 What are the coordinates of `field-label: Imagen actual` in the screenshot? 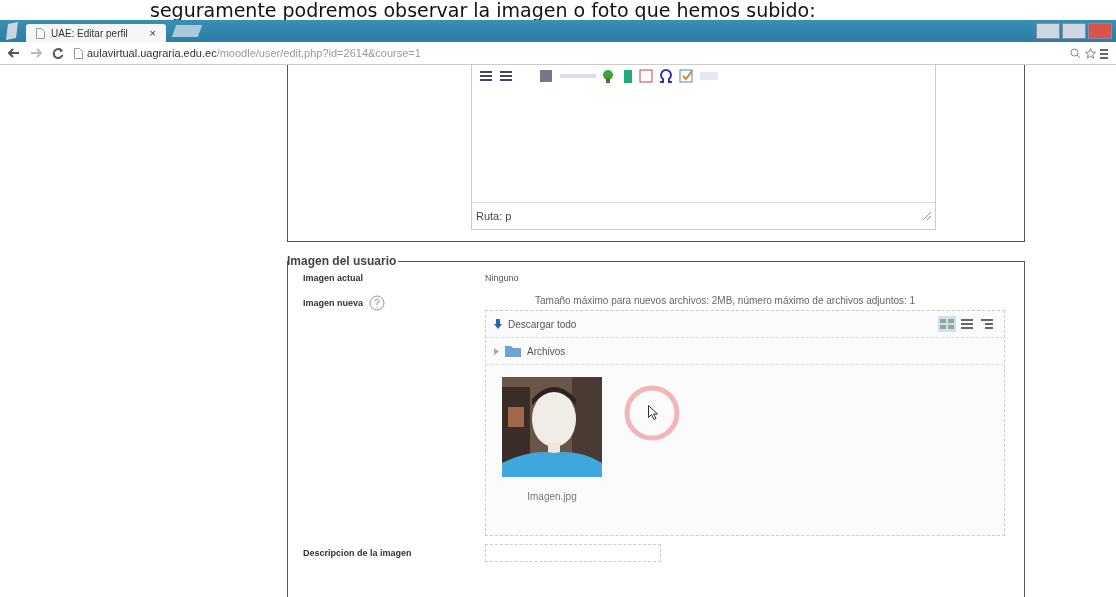 It's located at (334, 278).